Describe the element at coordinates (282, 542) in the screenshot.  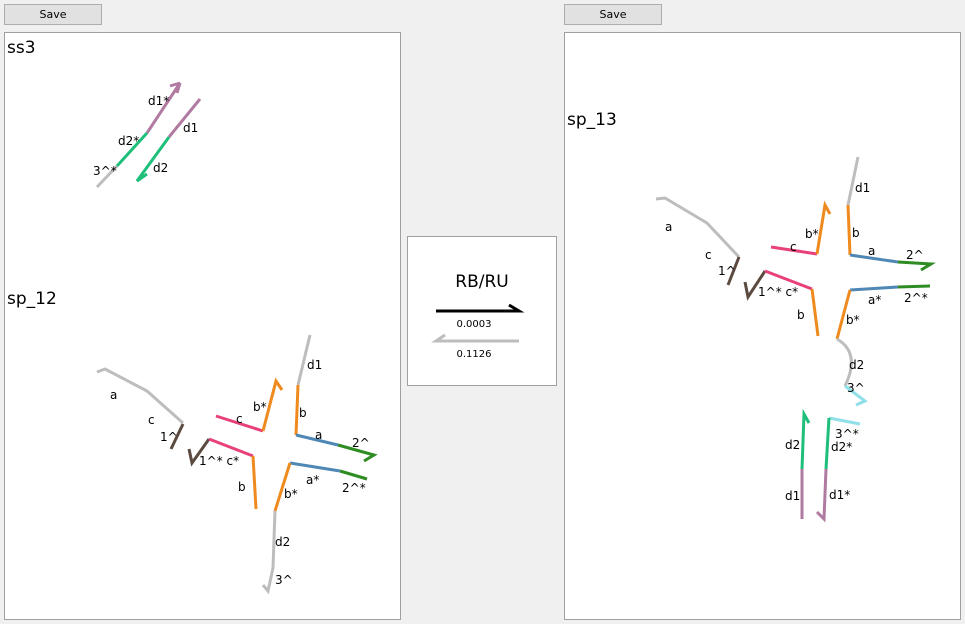
I see `sp12-label-d2: d2` at that location.